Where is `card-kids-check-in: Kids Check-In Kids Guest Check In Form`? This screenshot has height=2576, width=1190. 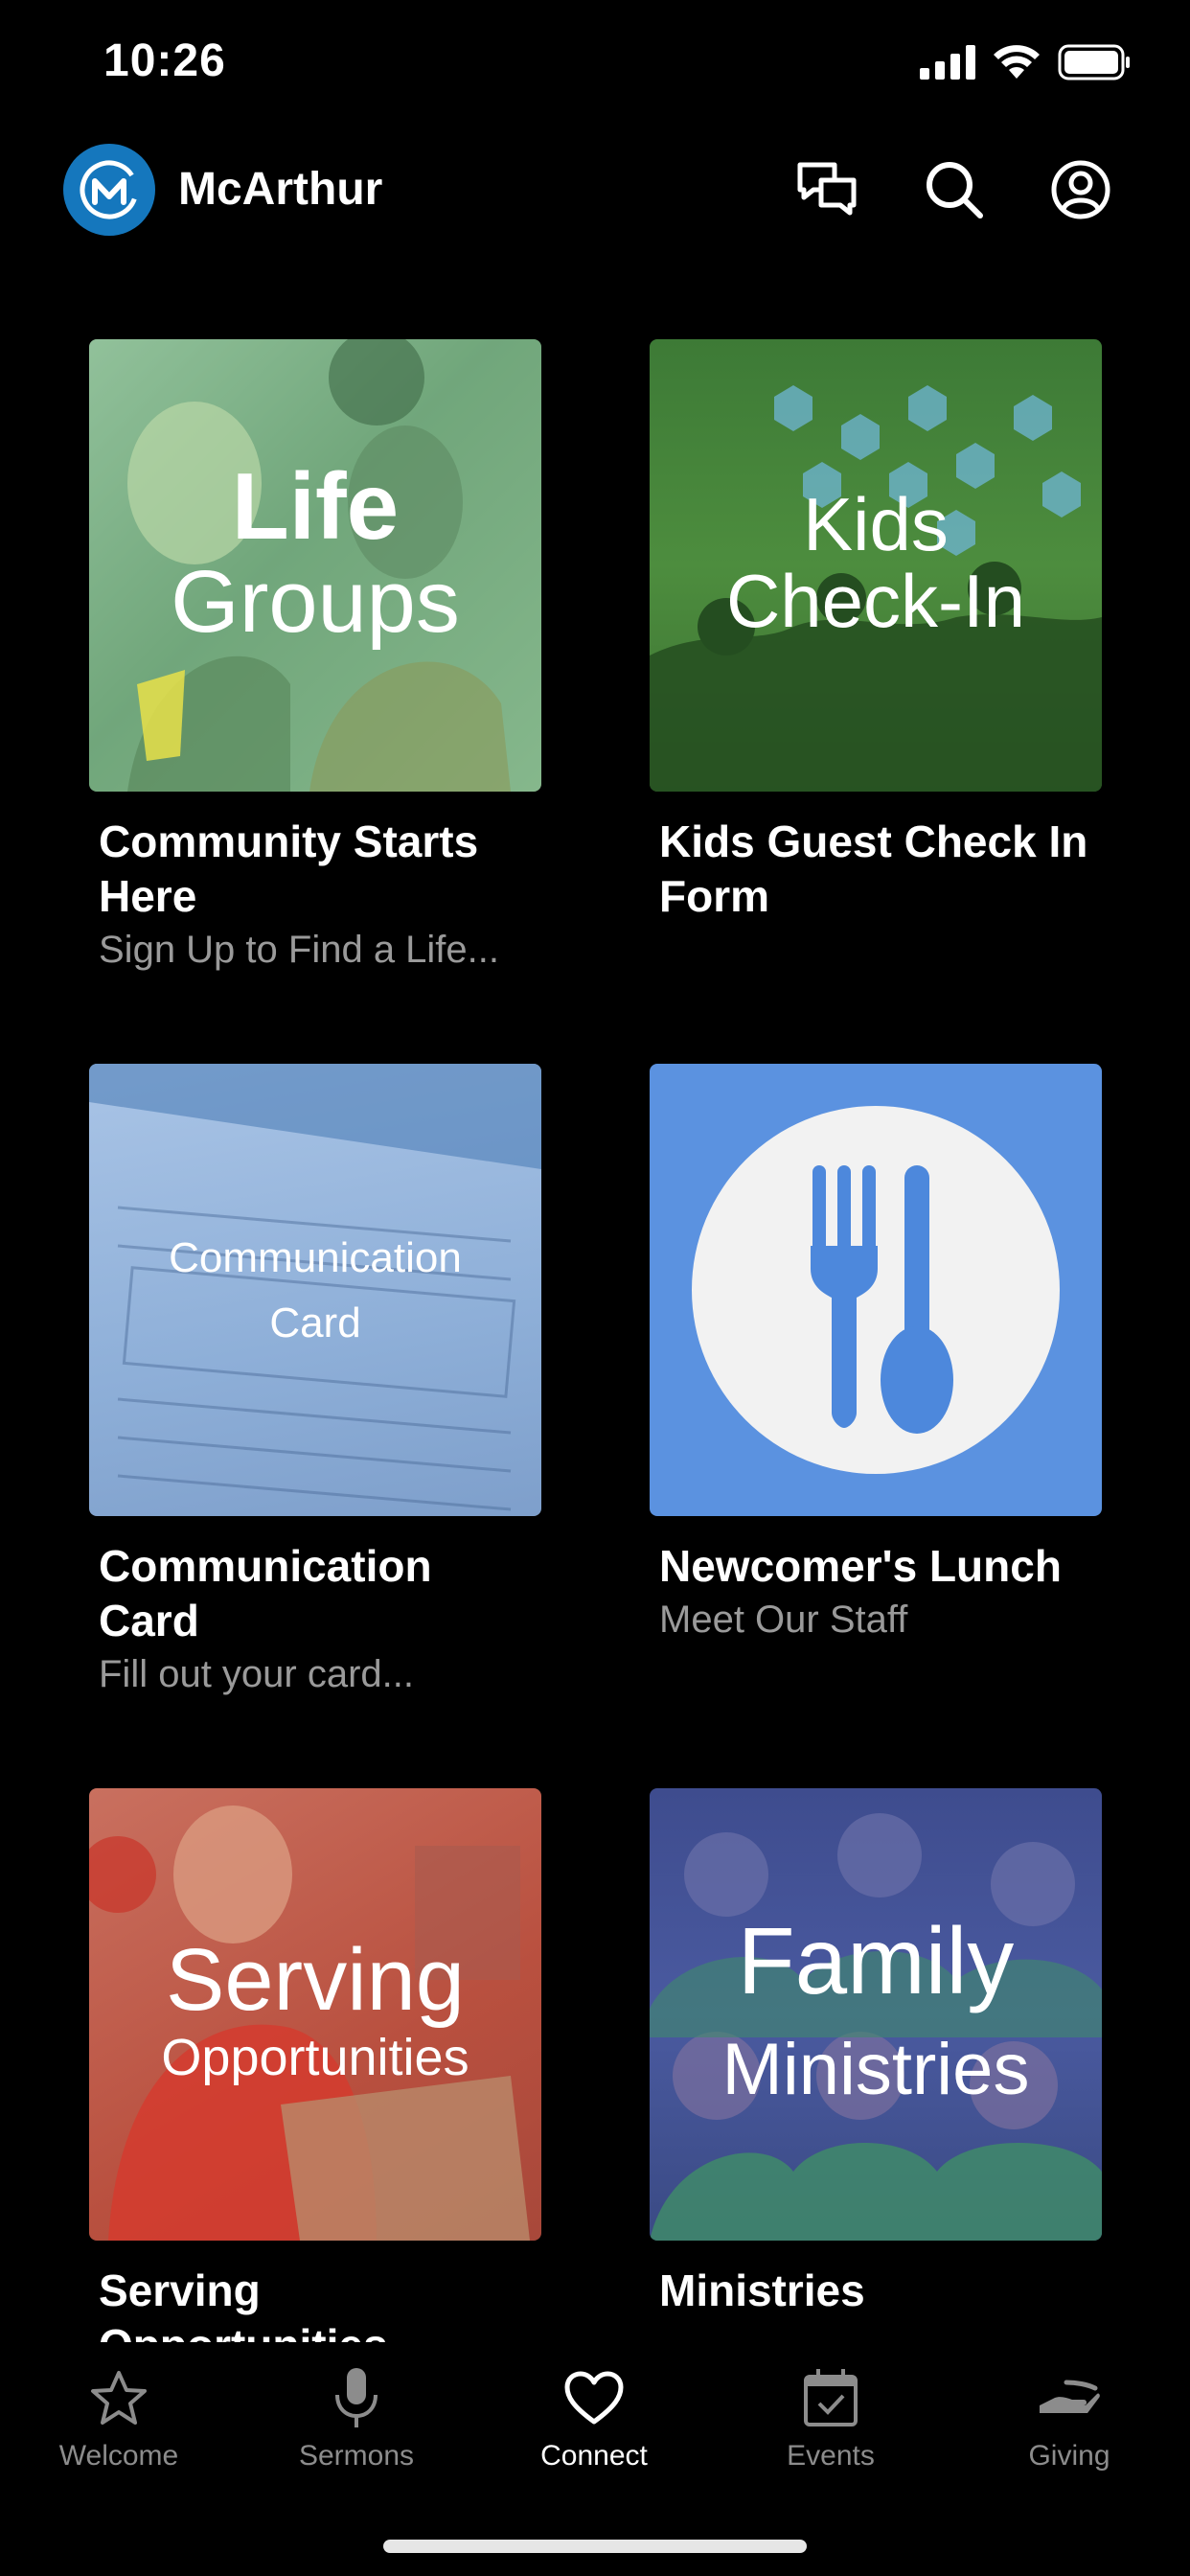
card-kids-check-in: Kids Check-In Kids Guest Check In Form is located at coordinates (876, 632).